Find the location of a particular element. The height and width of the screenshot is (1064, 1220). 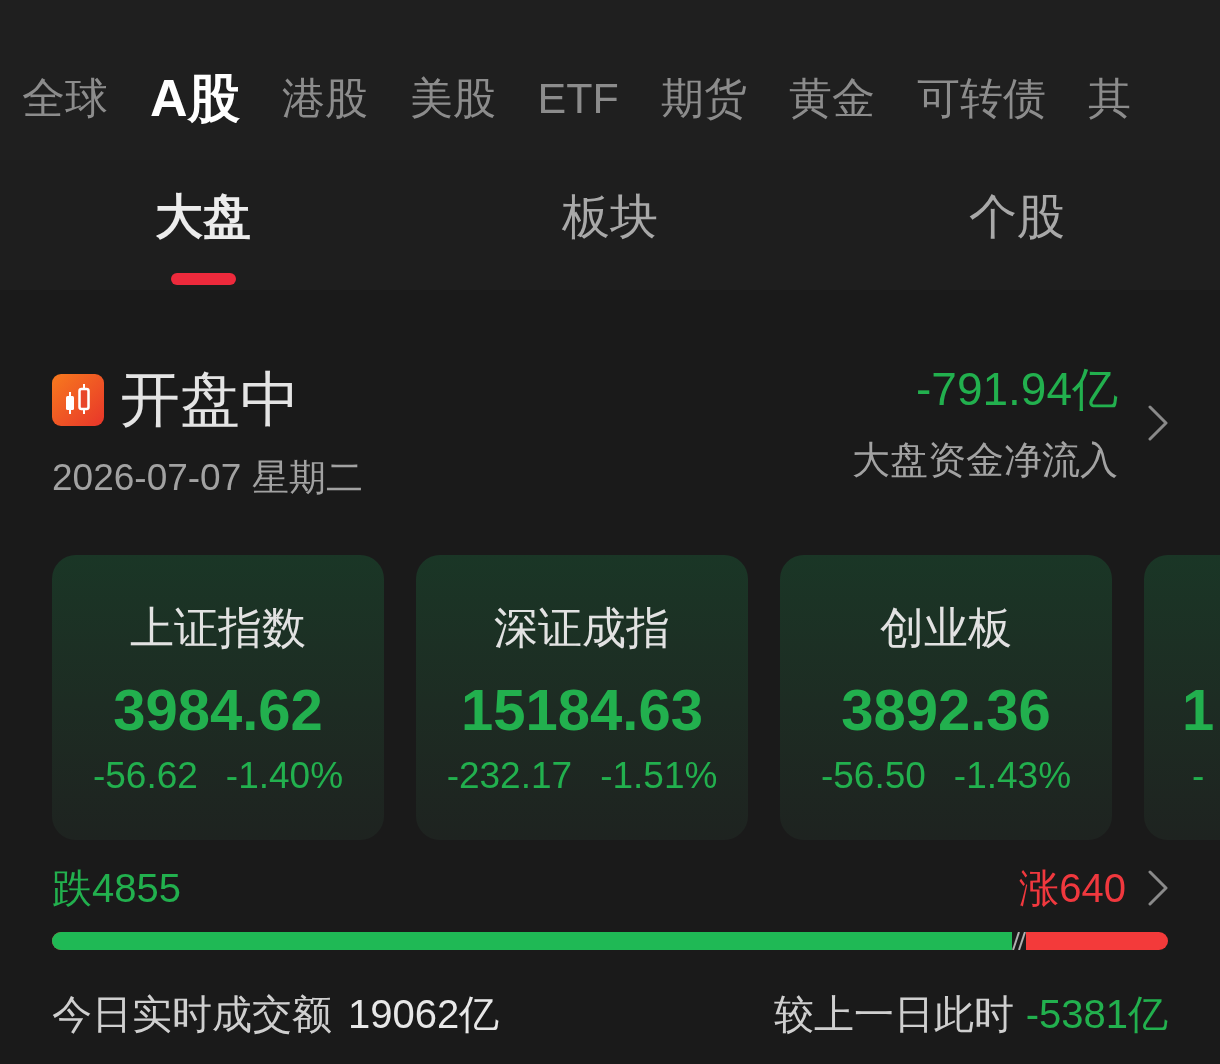

index-card: 深证成指 15184.63 -232.17 -1.51% is located at coordinates (582, 697).